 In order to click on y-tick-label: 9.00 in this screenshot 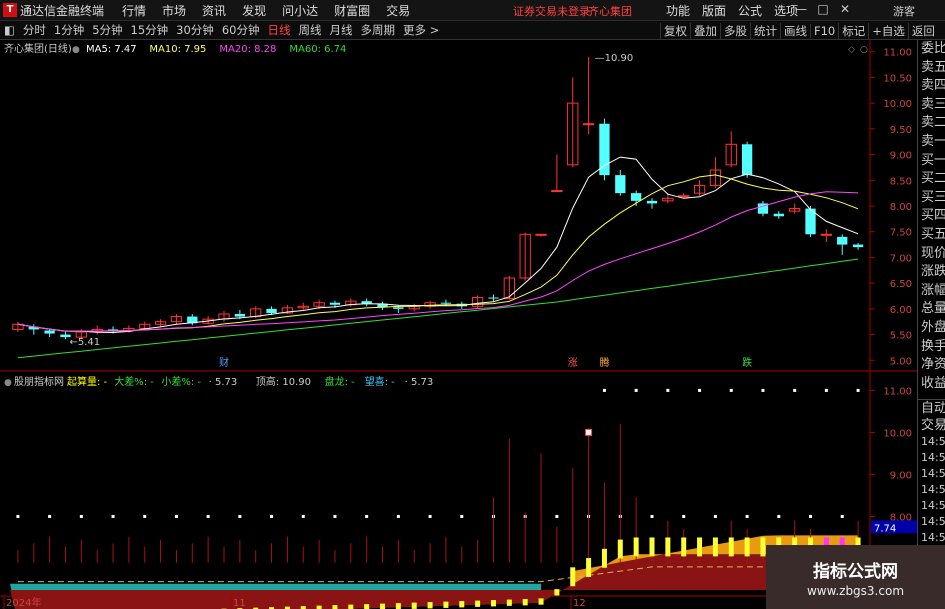, I will do `click(901, 156)`.